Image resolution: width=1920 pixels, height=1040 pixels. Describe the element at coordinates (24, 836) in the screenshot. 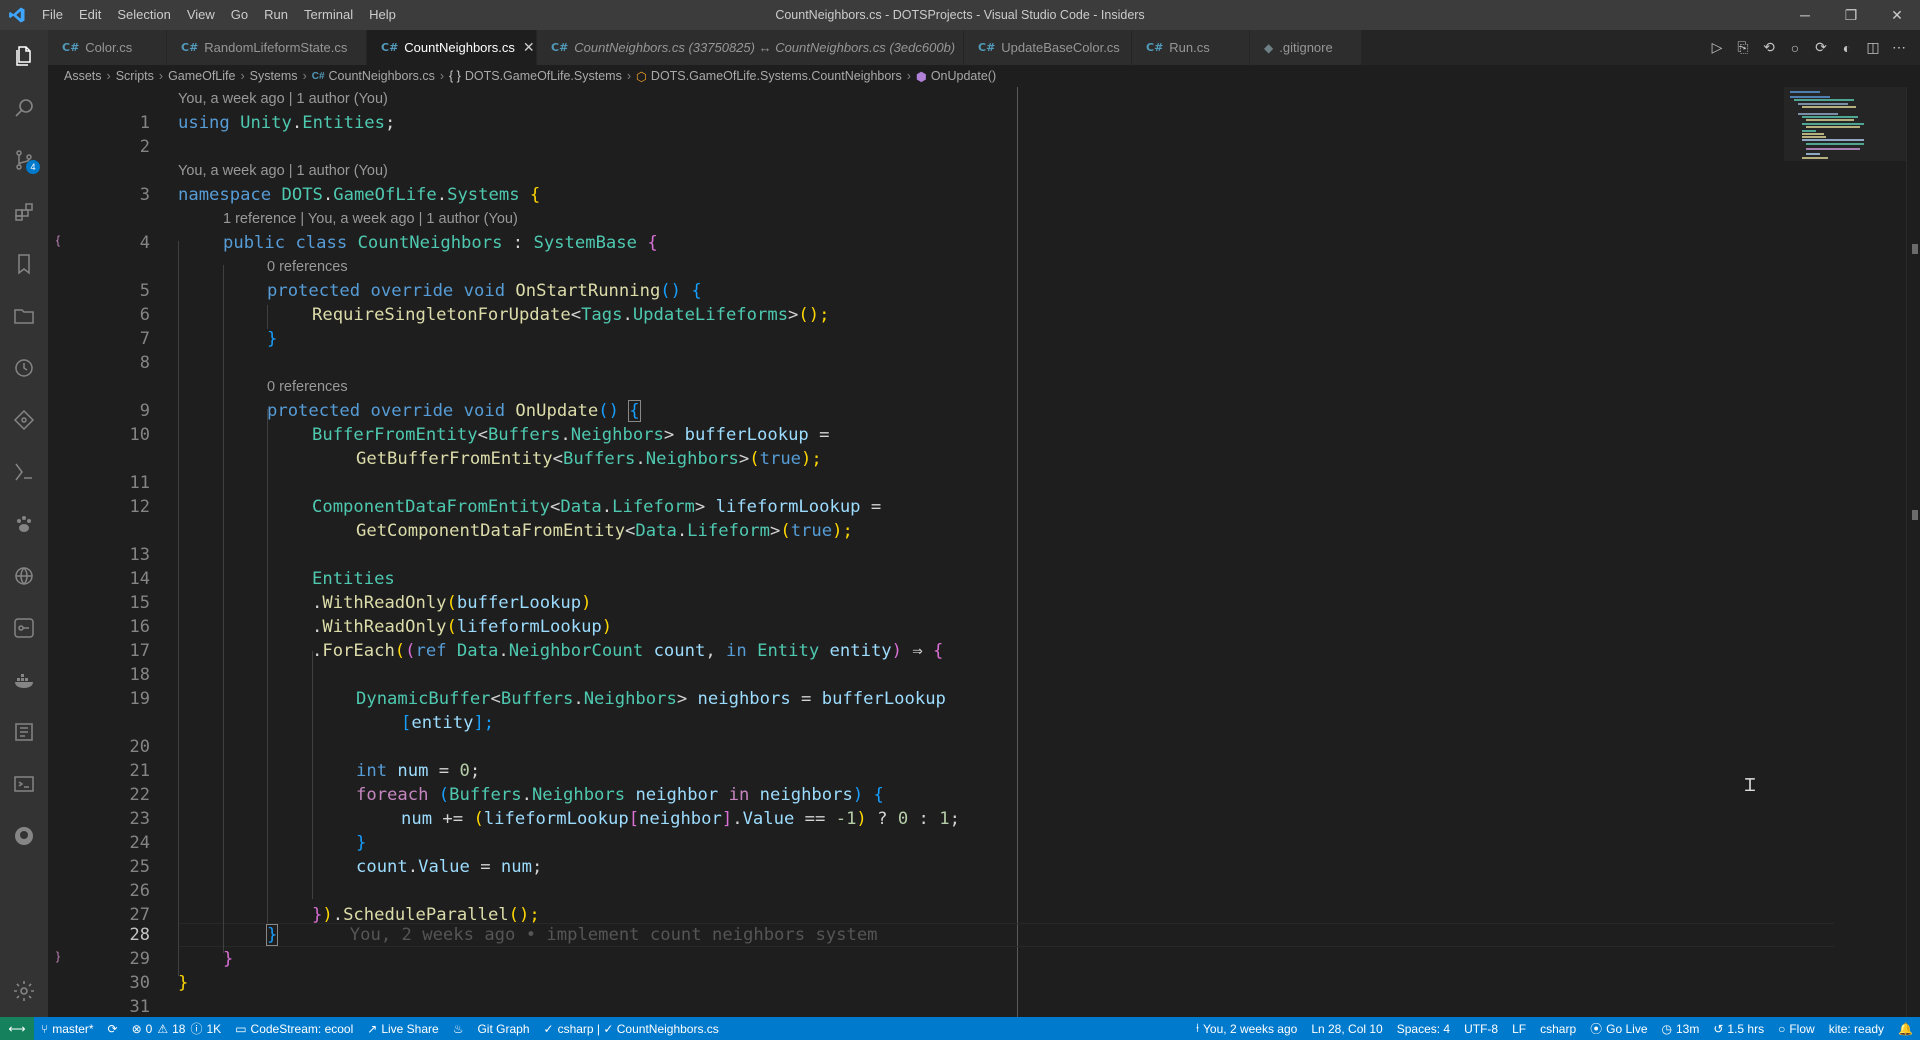

I see `github-icon` at that location.